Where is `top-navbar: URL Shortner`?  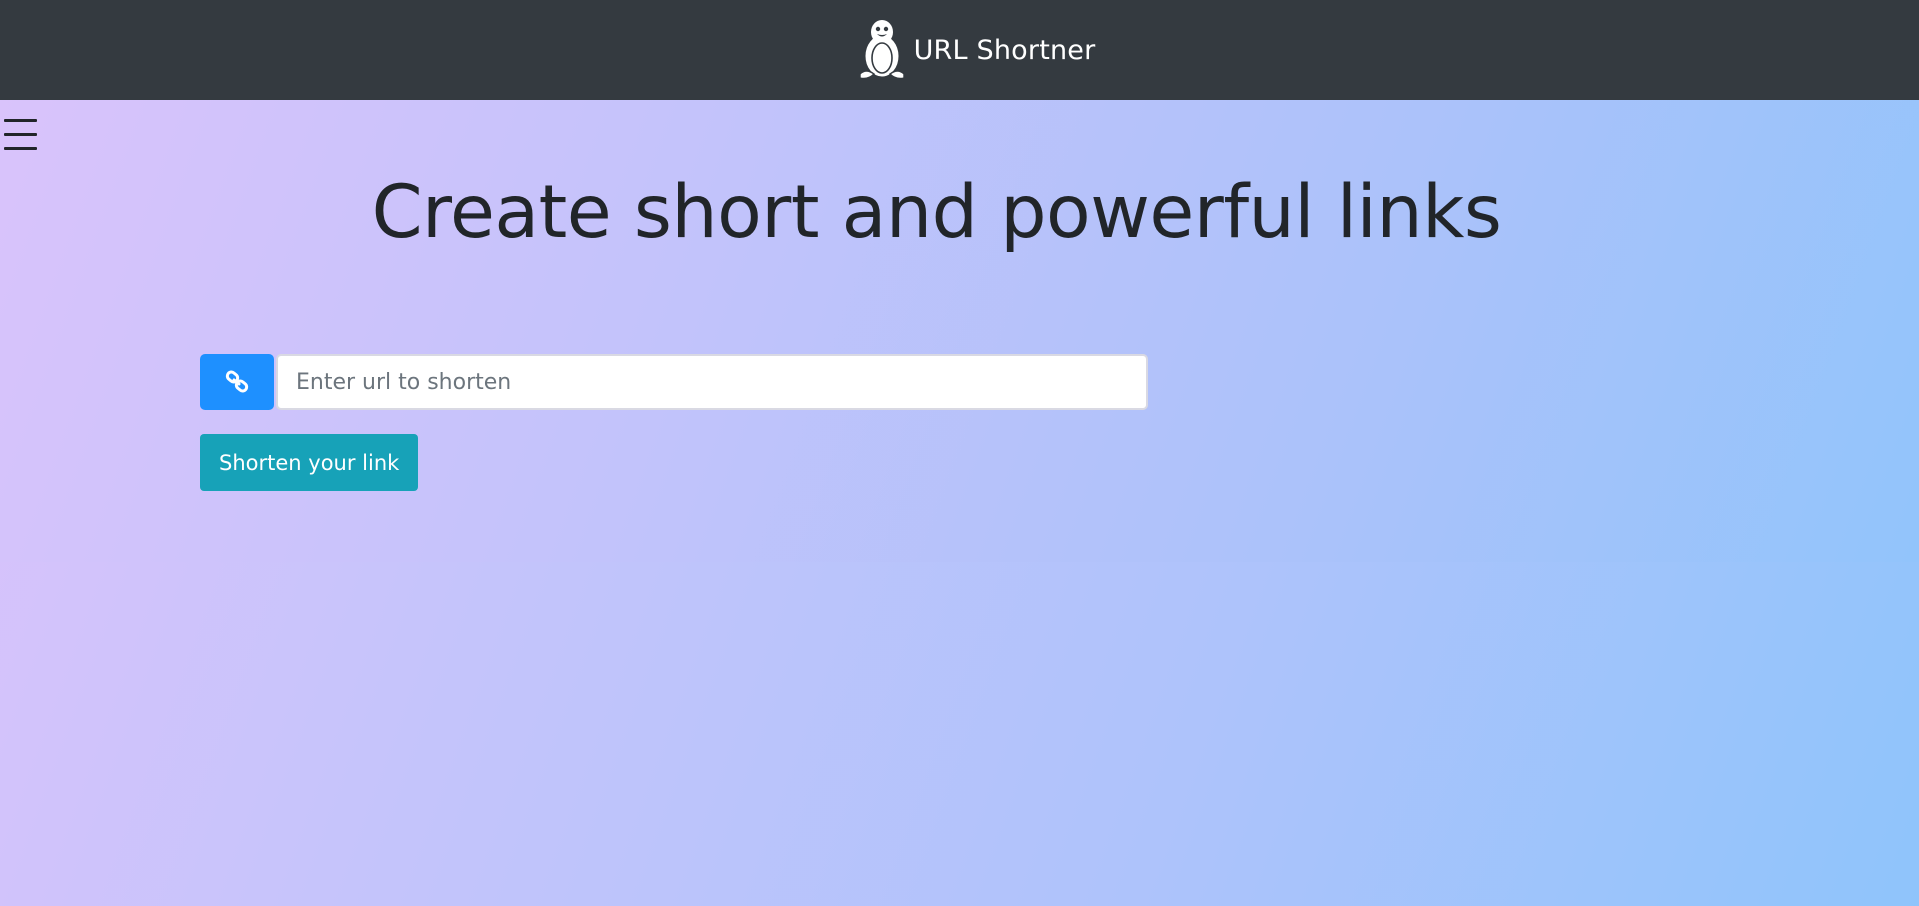 top-navbar: URL Shortner is located at coordinates (959, 50).